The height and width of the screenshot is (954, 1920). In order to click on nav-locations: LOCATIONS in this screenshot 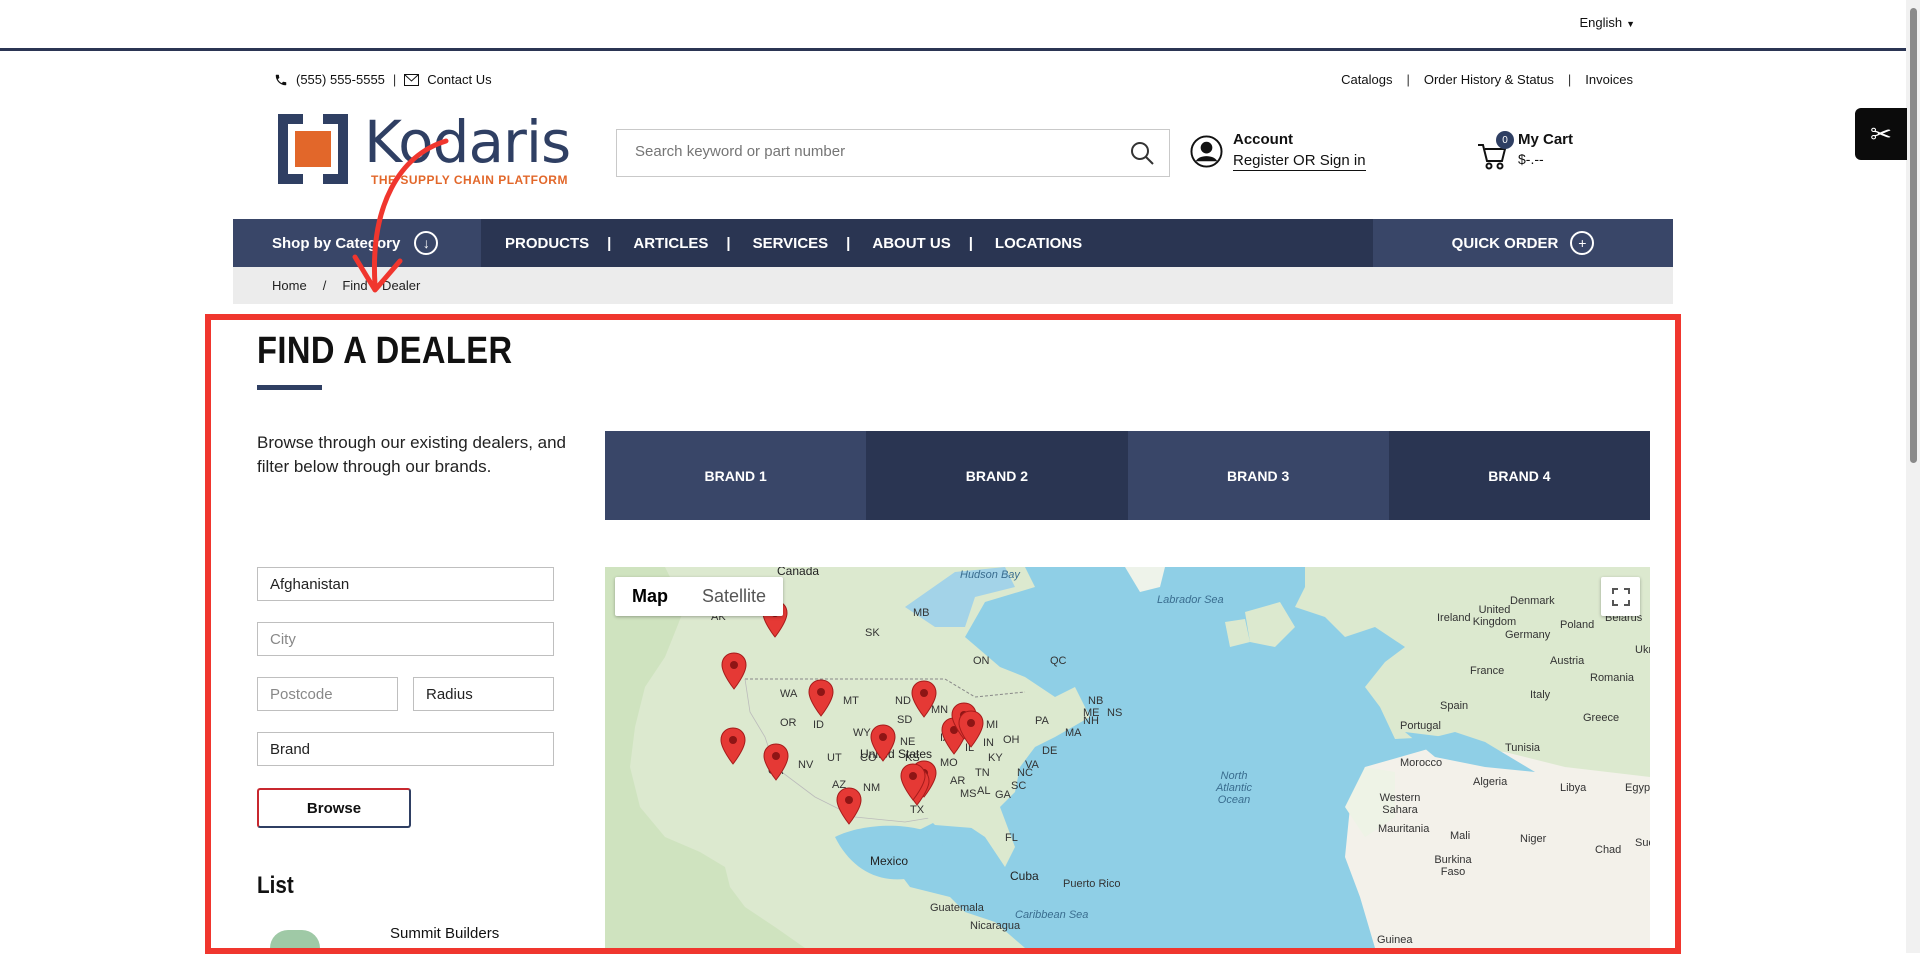, I will do `click(1038, 243)`.